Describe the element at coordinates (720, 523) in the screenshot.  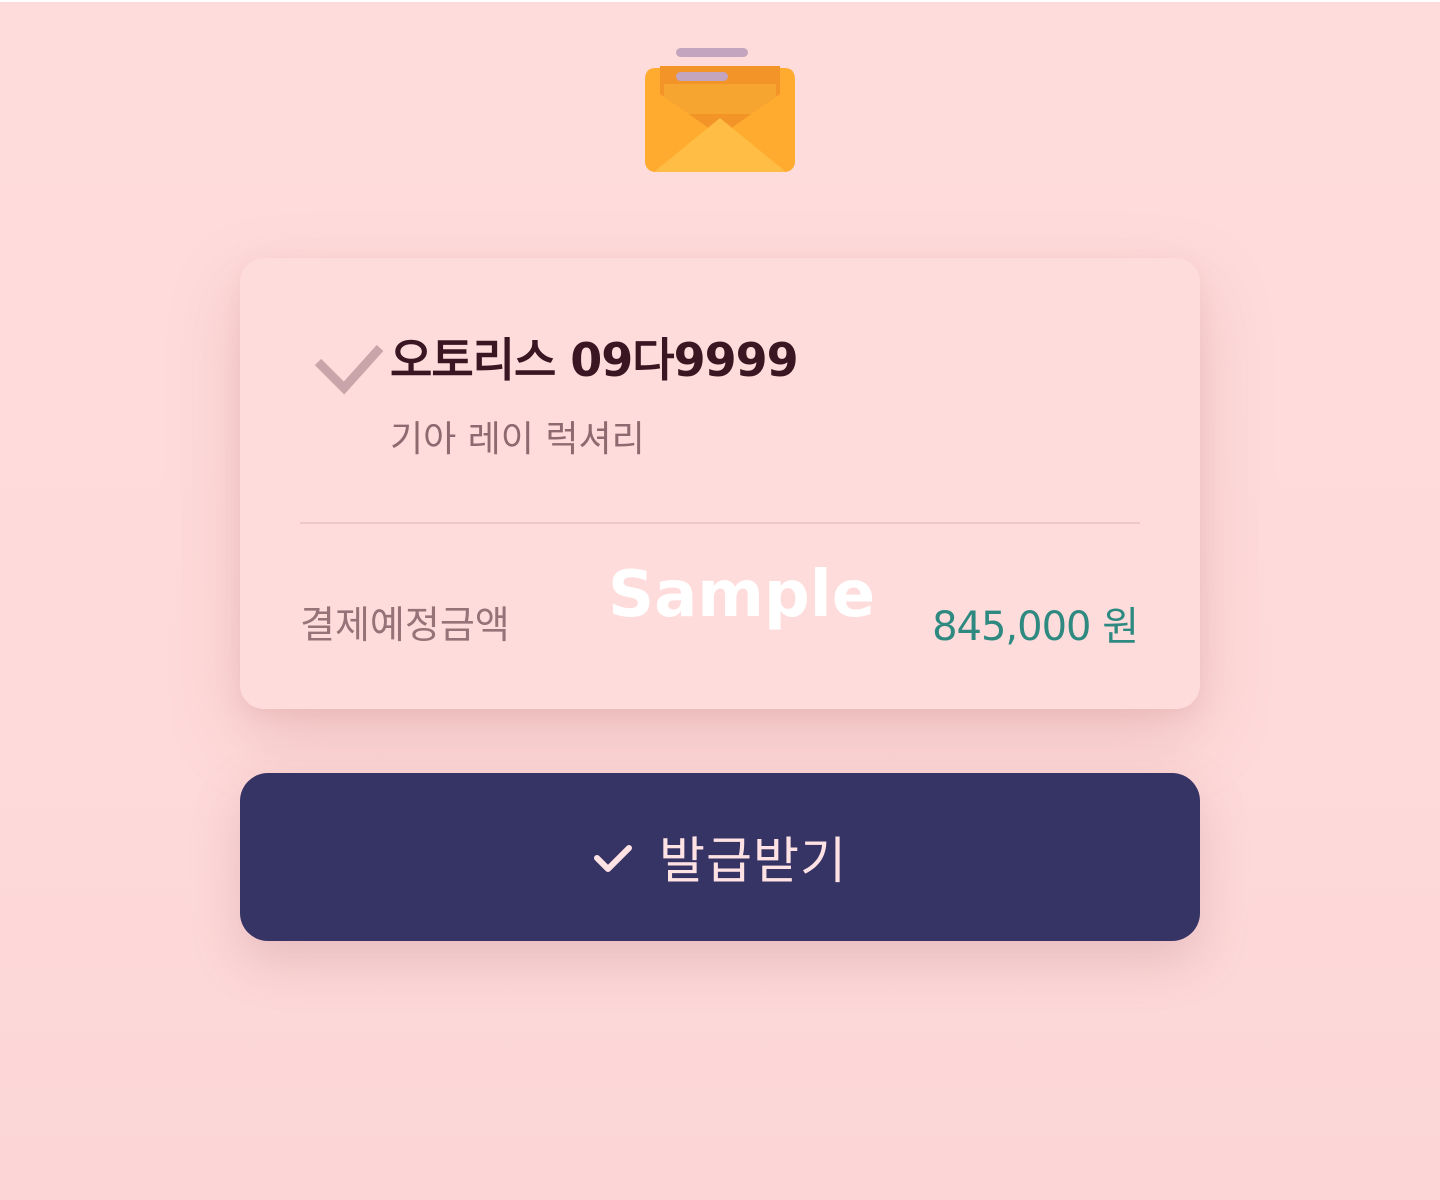
I see `divider` at that location.